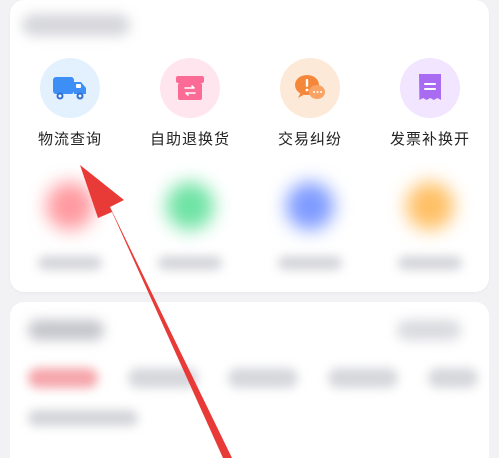 This screenshot has width=499, height=458. I want to click on quick-action-self-return-icon-bg, so click(190, 88).